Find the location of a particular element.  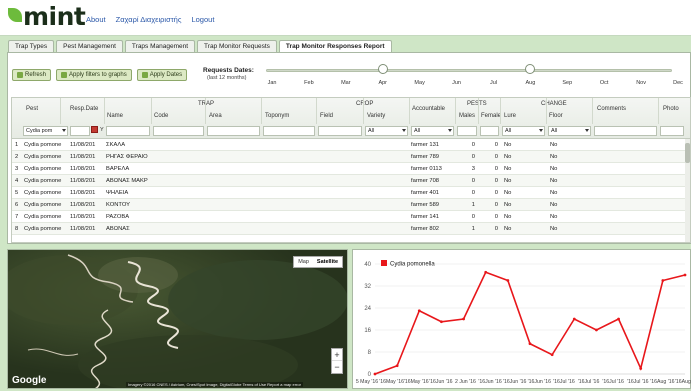

y-tick-label: 40 is located at coordinates (367, 265).